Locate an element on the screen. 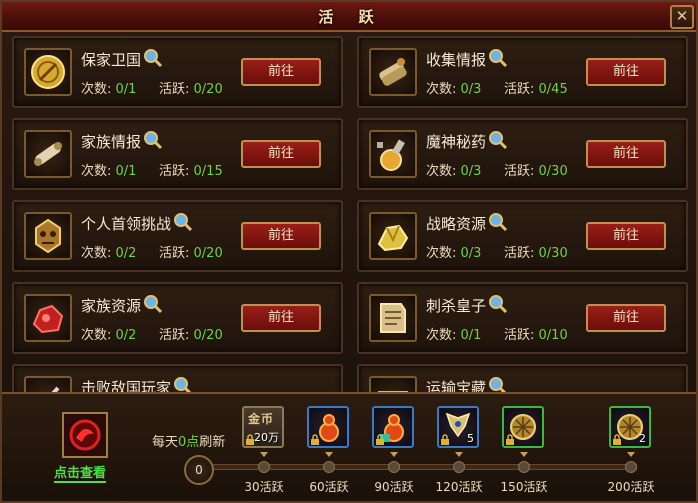  task-title: 魔神秘药 is located at coordinates (467, 141).